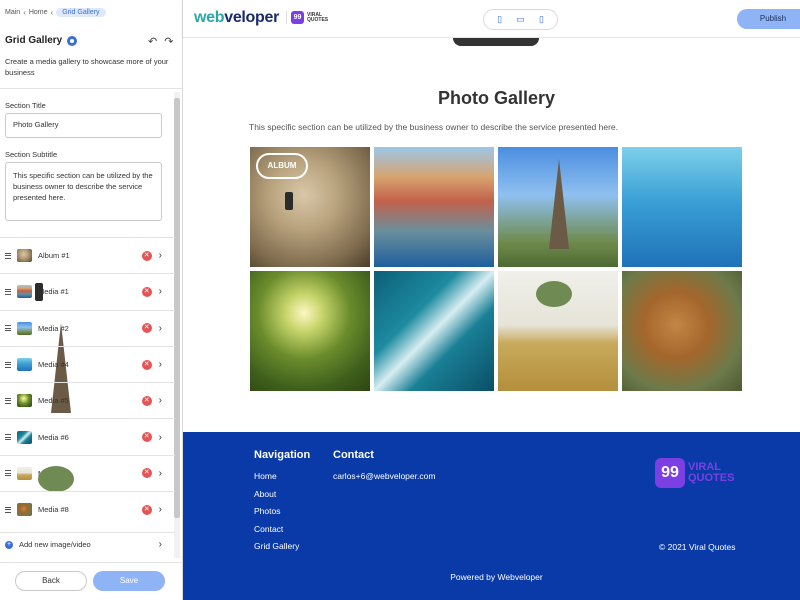 This screenshot has width=800, height=600. What do you see at coordinates (297, 17) in the screenshot?
I see `viral-quotes-badge: 99` at bounding box center [297, 17].